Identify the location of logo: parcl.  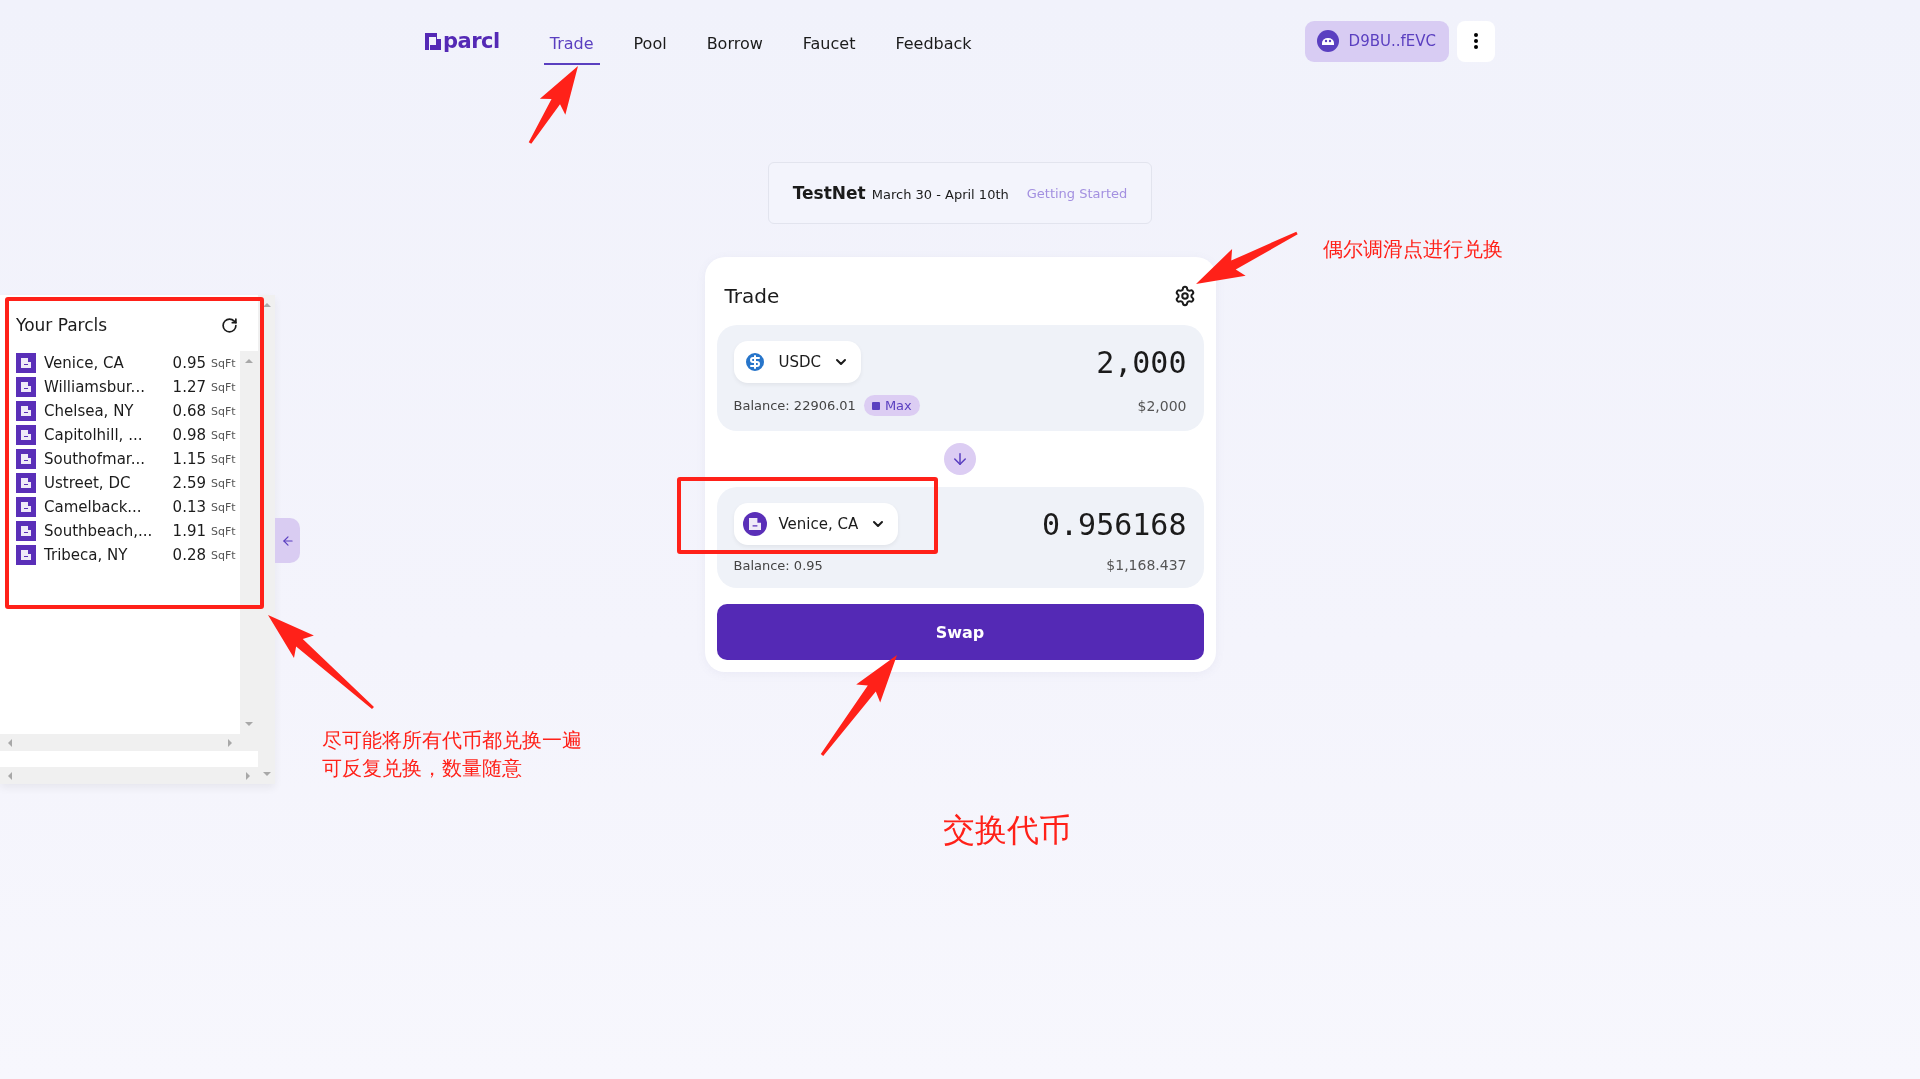
(462, 41).